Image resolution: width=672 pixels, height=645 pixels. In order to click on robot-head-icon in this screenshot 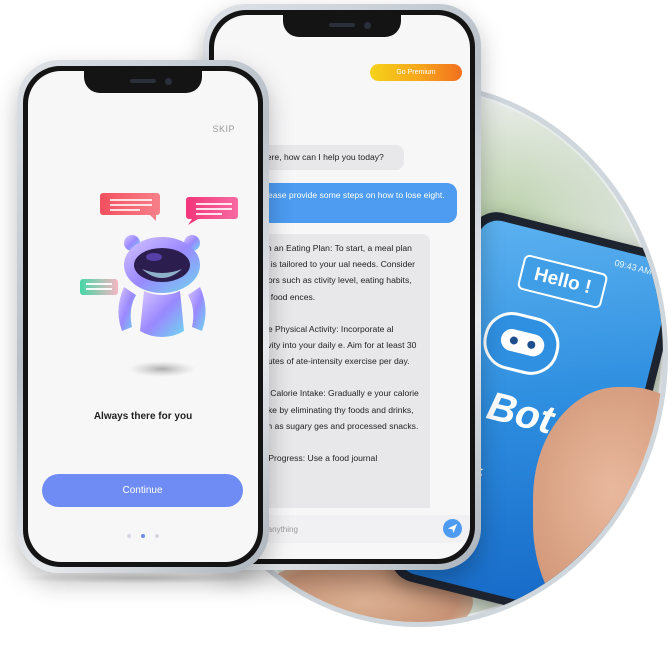, I will do `click(521, 343)`.